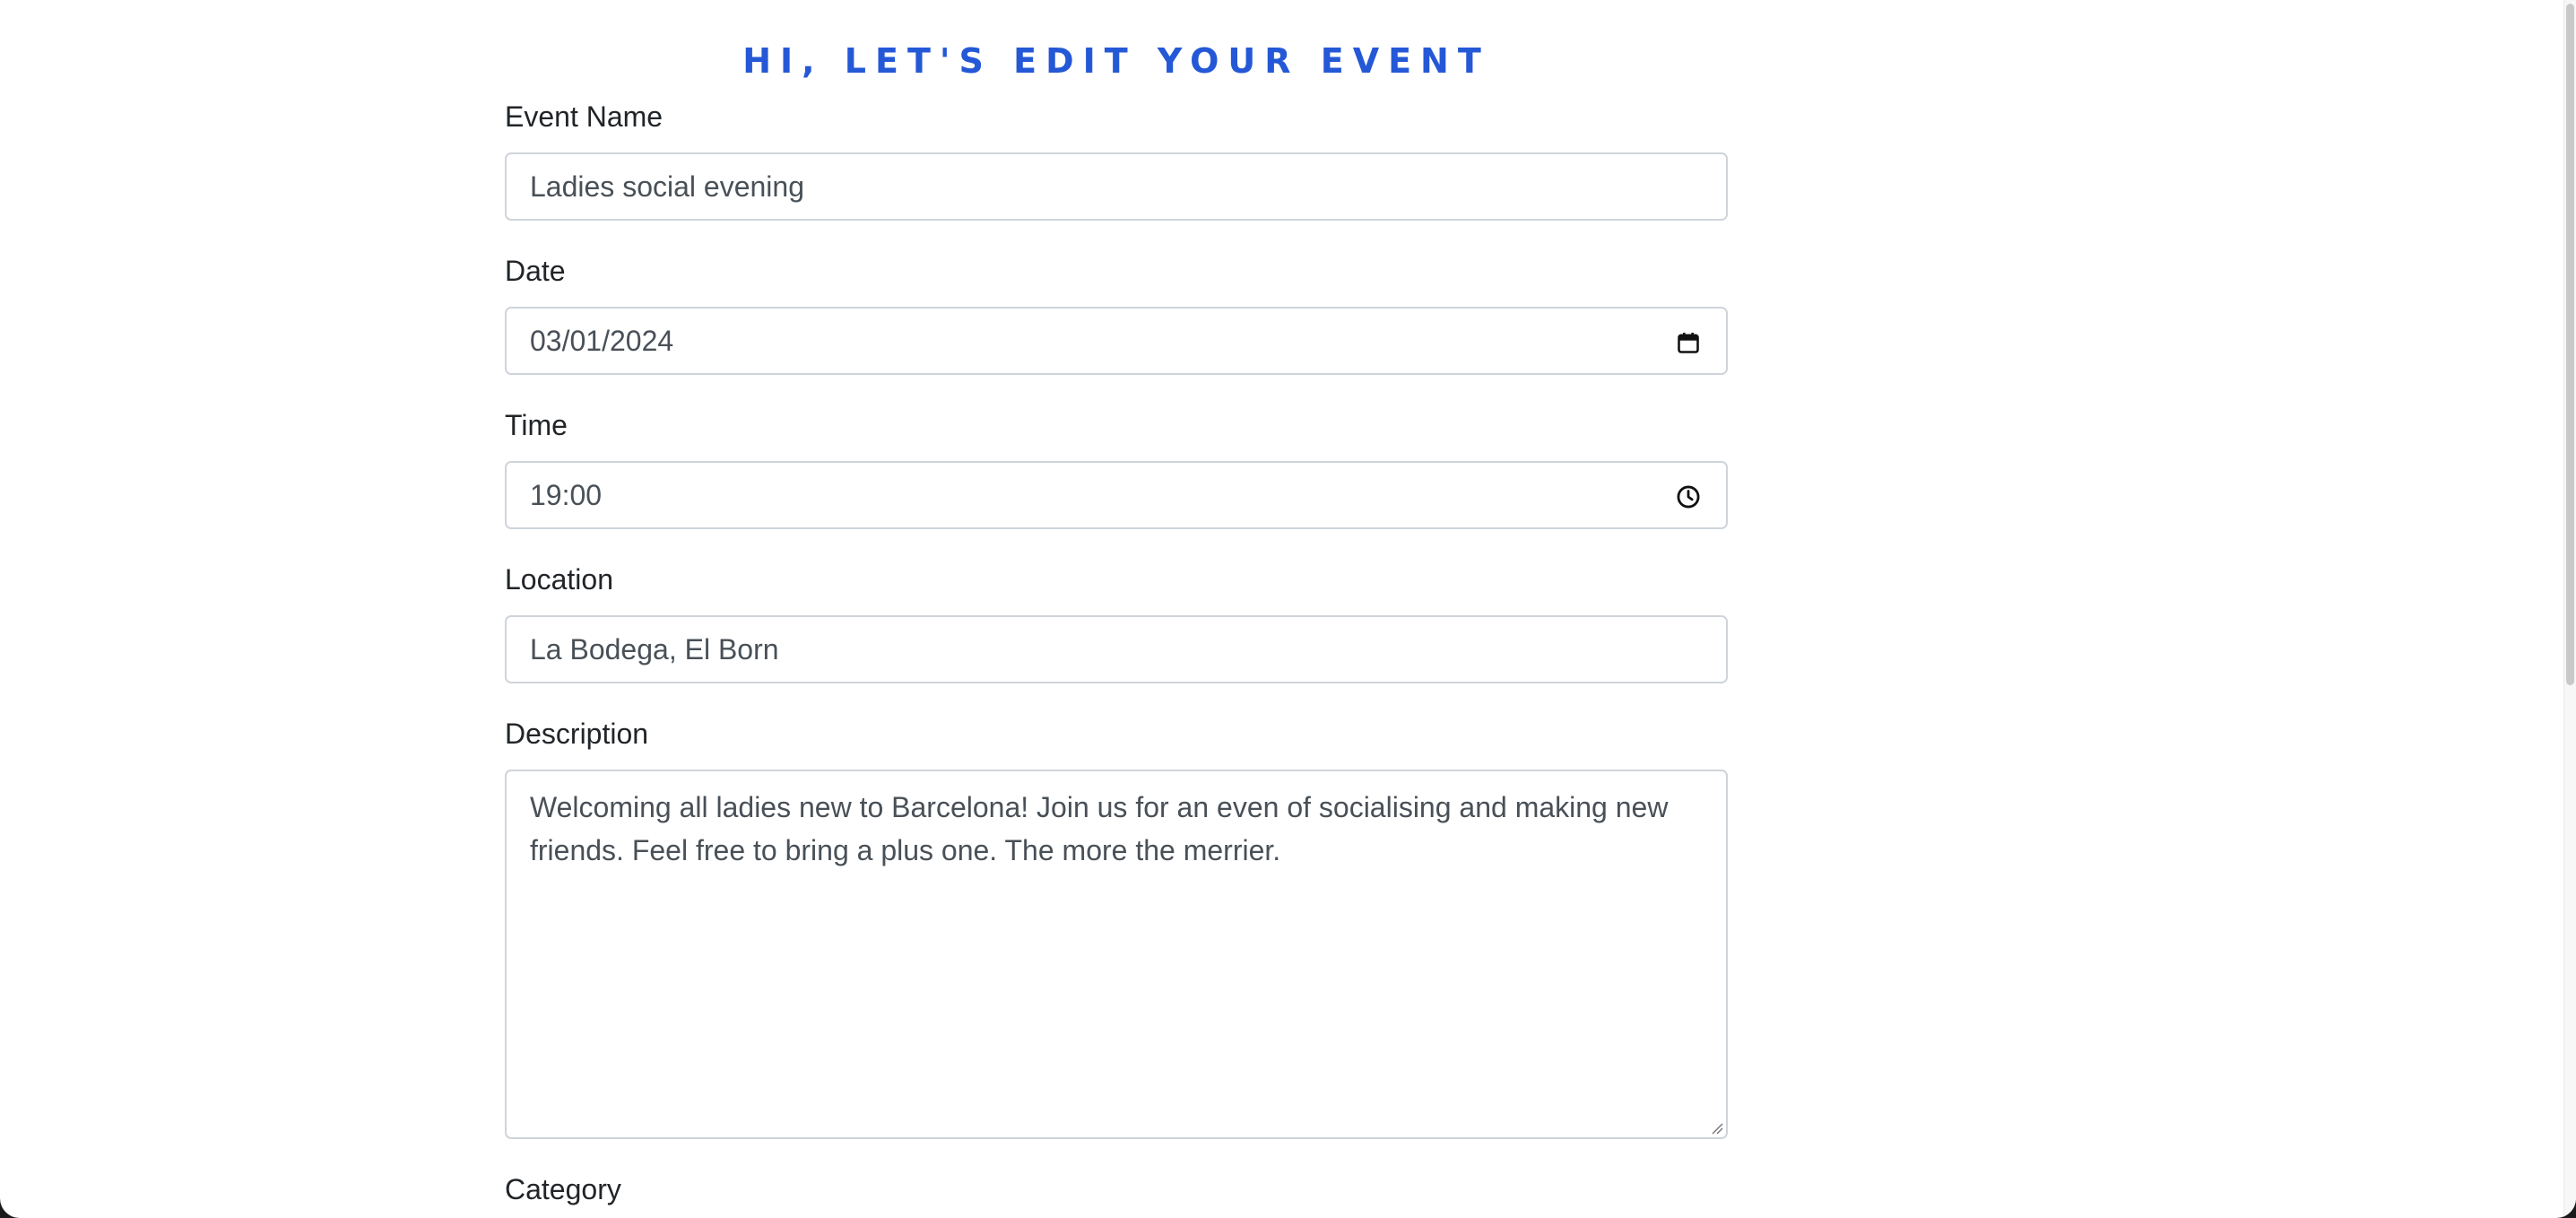 This screenshot has width=2576, height=1218. What do you see at coordinates (1116, 495) in the screenshot?
I see `time-input: 19:00` at bounding box center [1116, 495].